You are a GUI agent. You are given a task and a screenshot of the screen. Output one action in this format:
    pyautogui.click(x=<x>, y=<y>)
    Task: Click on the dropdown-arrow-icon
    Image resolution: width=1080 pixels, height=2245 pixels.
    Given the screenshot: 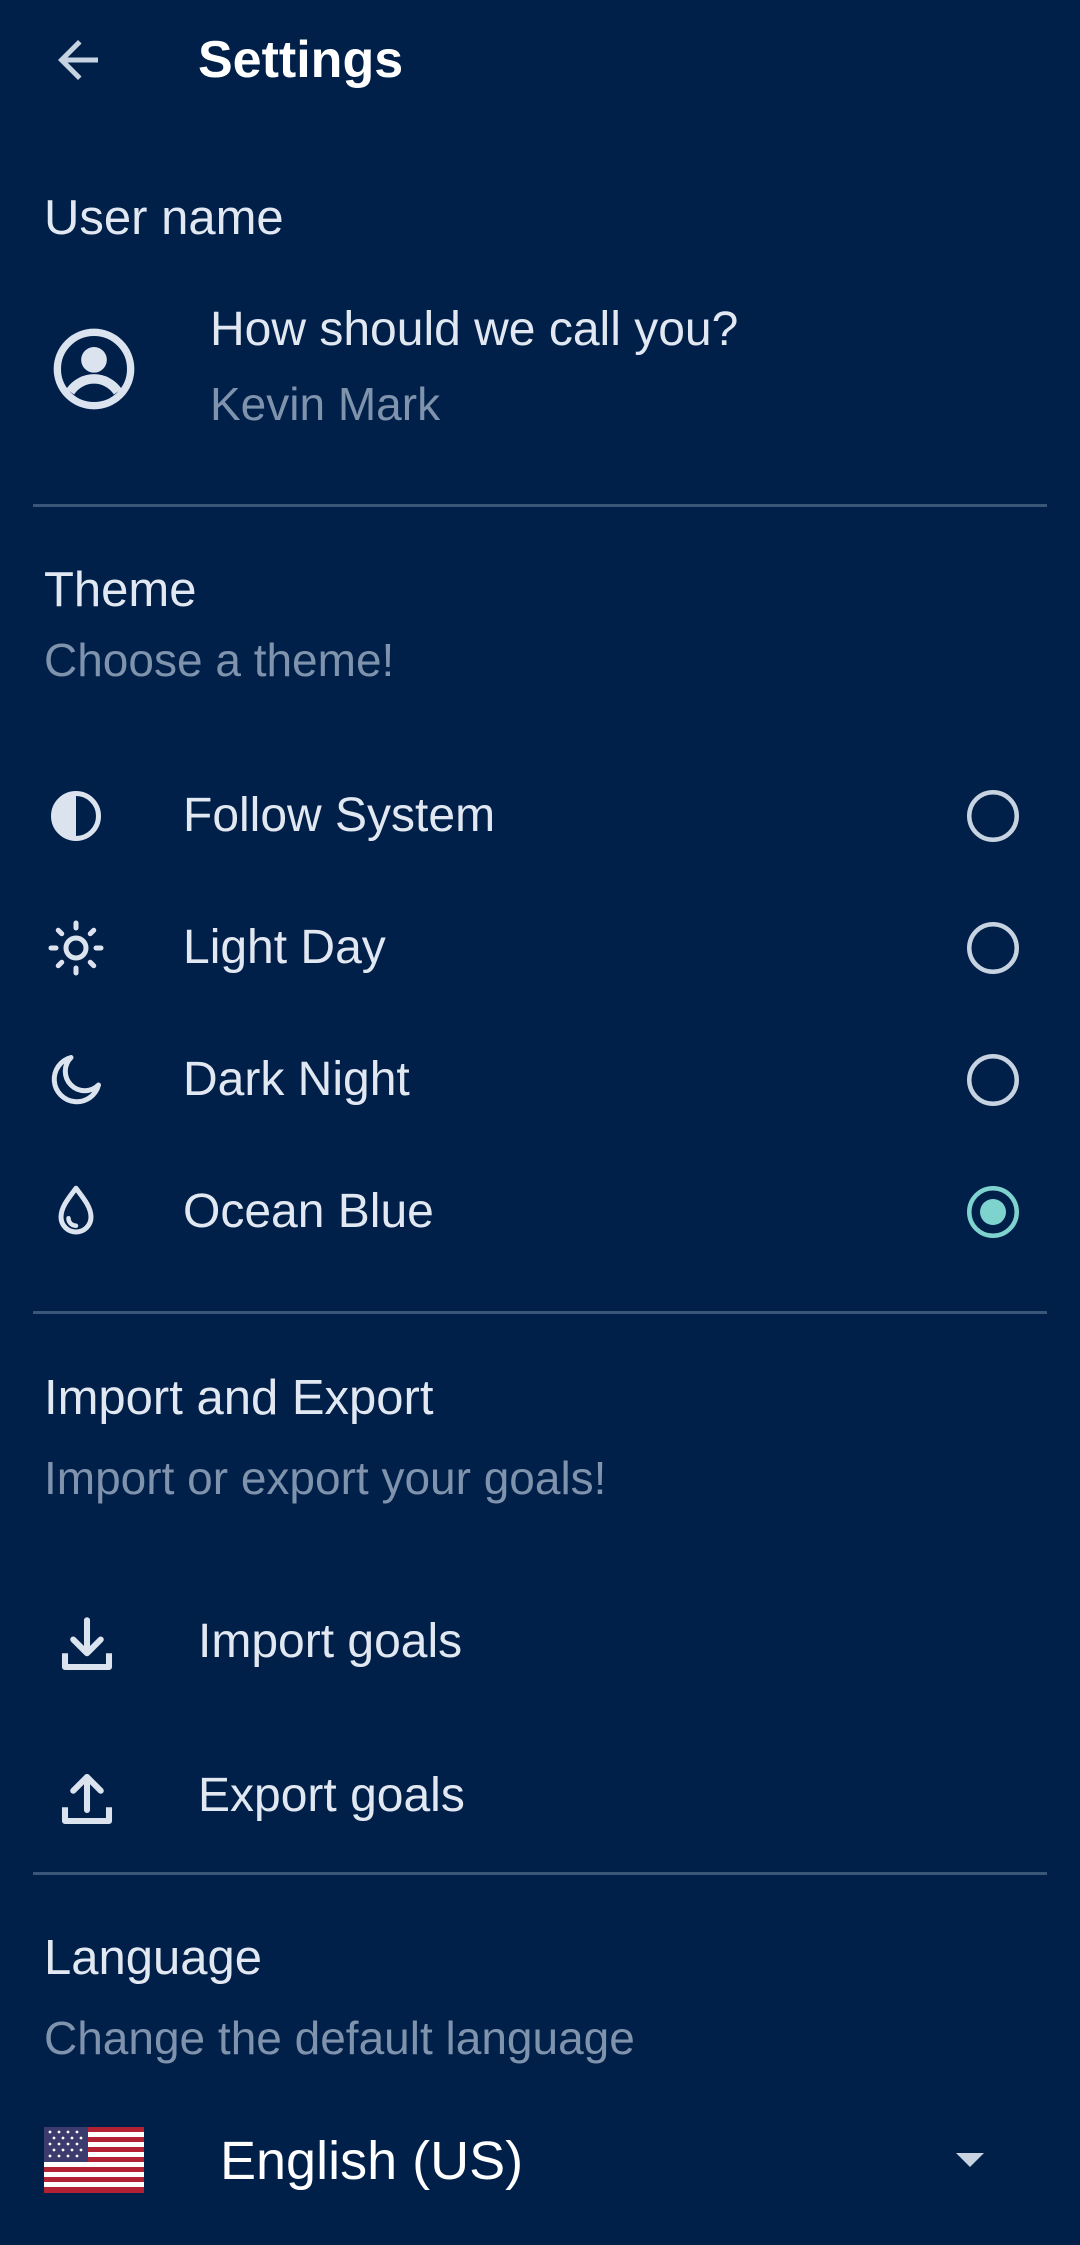 What is the action you would take?
    pyautogui.click(x=970, y=2160)
    